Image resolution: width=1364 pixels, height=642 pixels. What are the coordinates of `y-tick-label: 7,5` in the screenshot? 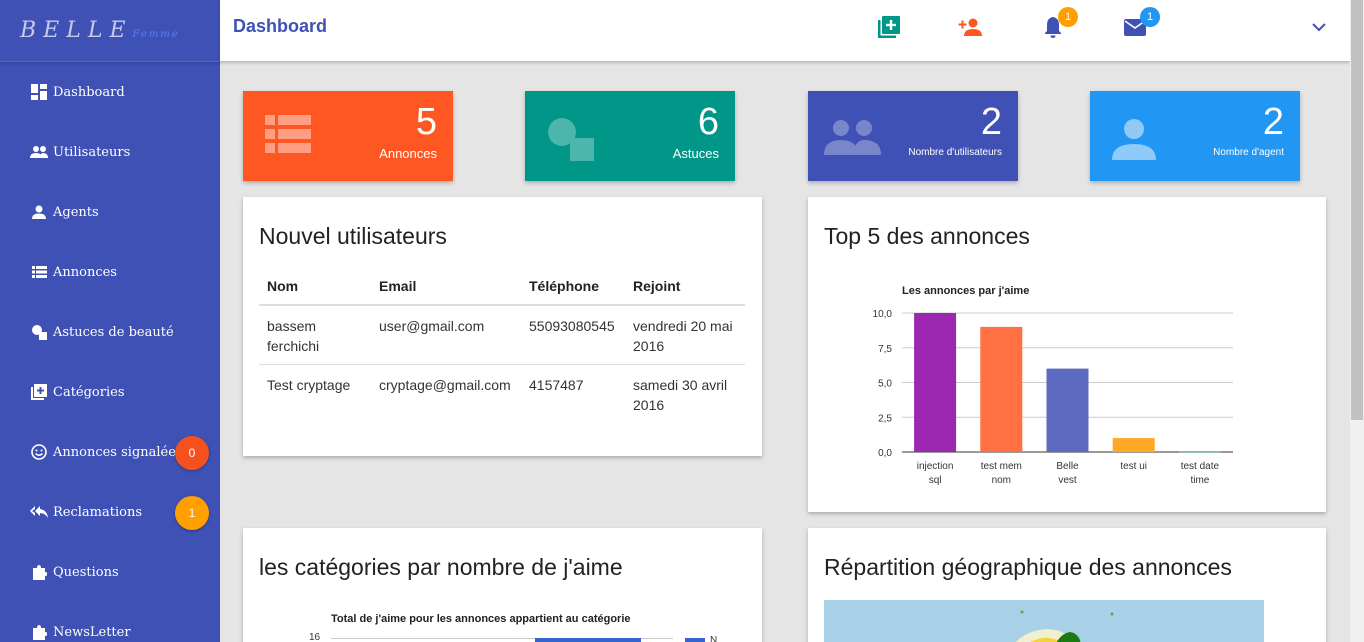 It's located at (885, 349).